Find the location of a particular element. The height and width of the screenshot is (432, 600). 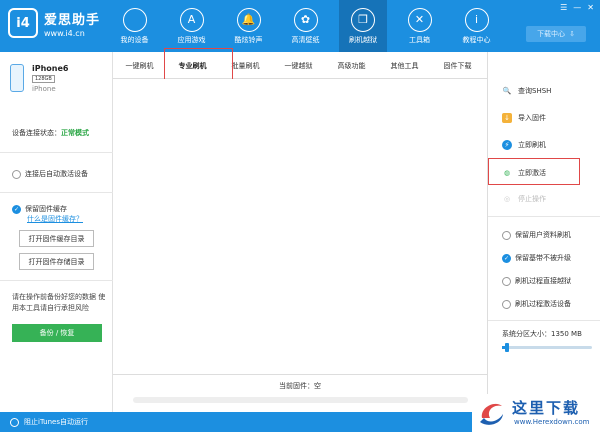

site-watermark: 这里下载 www.Herexdown.com is located at coordinates (536, 413).